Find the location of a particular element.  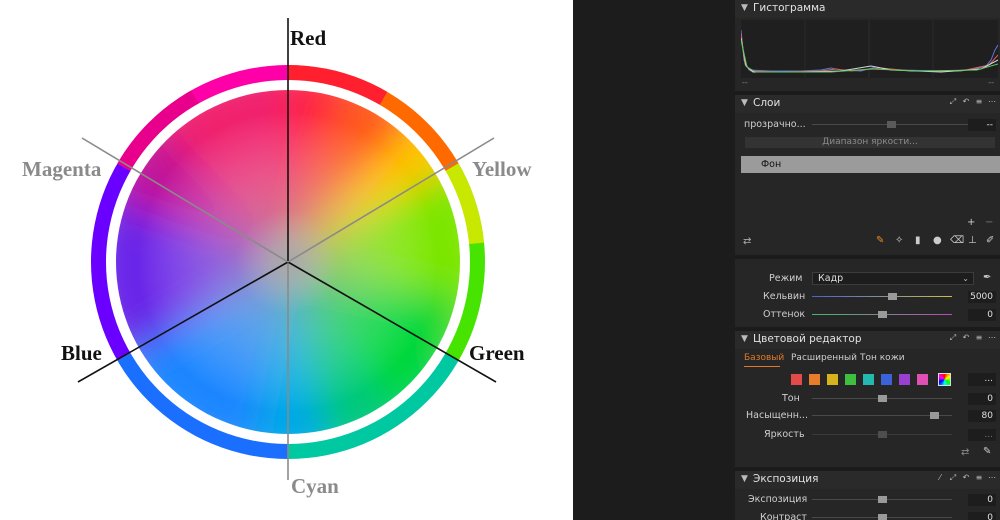

hue-row: Тон 0 is located at coordinates (867, 399).